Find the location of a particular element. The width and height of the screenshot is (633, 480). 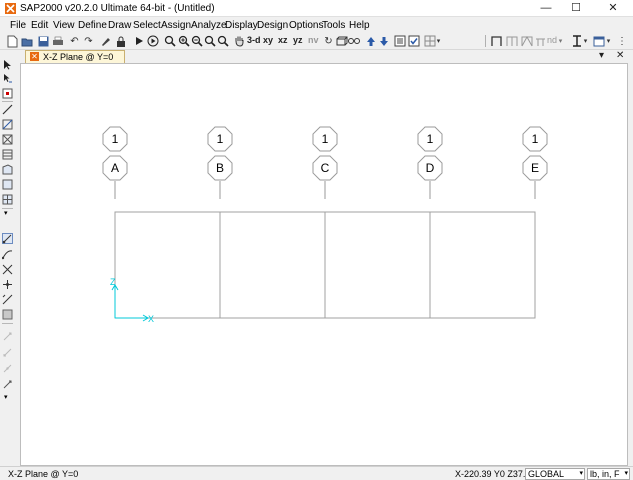

draw-link-icon is located at coordinates (7, 238).